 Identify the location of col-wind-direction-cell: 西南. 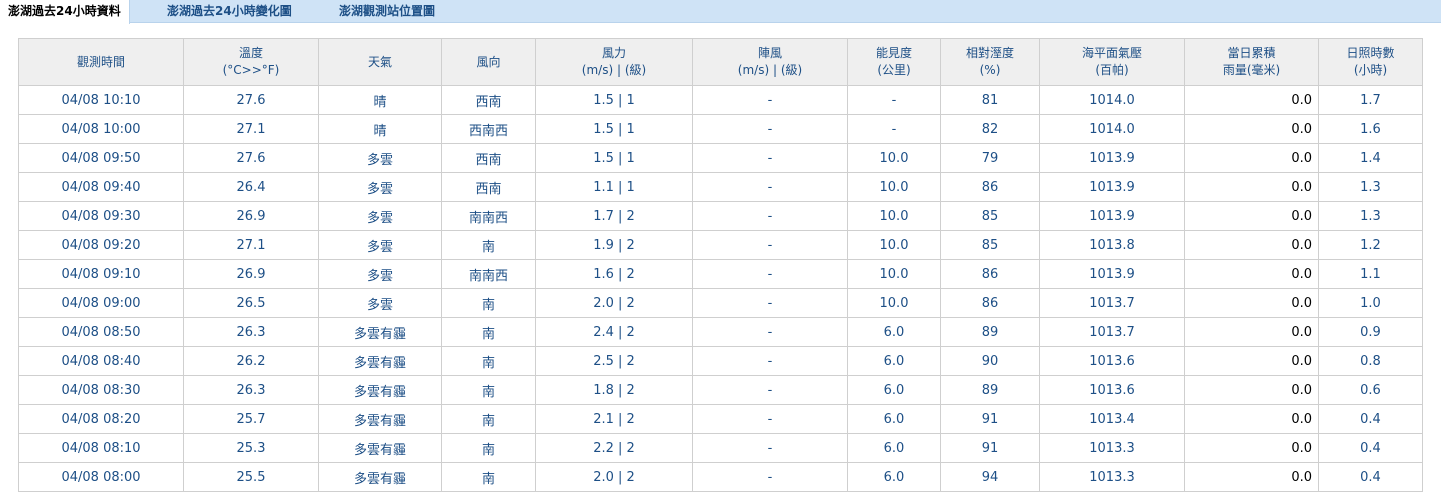
(488, 158).